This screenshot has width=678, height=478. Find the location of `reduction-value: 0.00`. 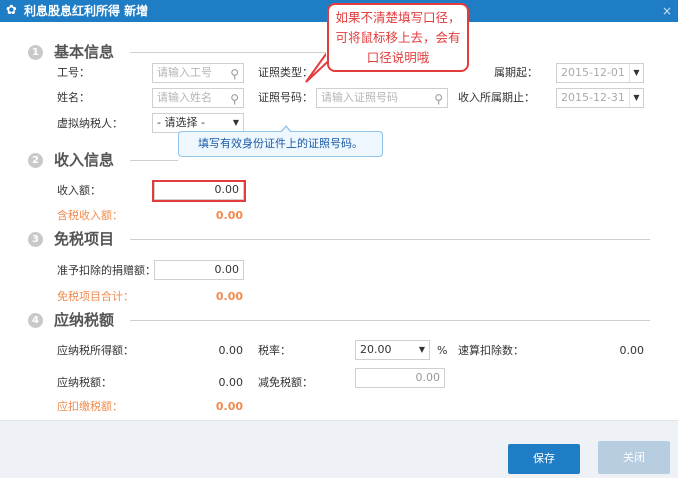

reduction-value: 0.00 is located at coordinates (428, 377).